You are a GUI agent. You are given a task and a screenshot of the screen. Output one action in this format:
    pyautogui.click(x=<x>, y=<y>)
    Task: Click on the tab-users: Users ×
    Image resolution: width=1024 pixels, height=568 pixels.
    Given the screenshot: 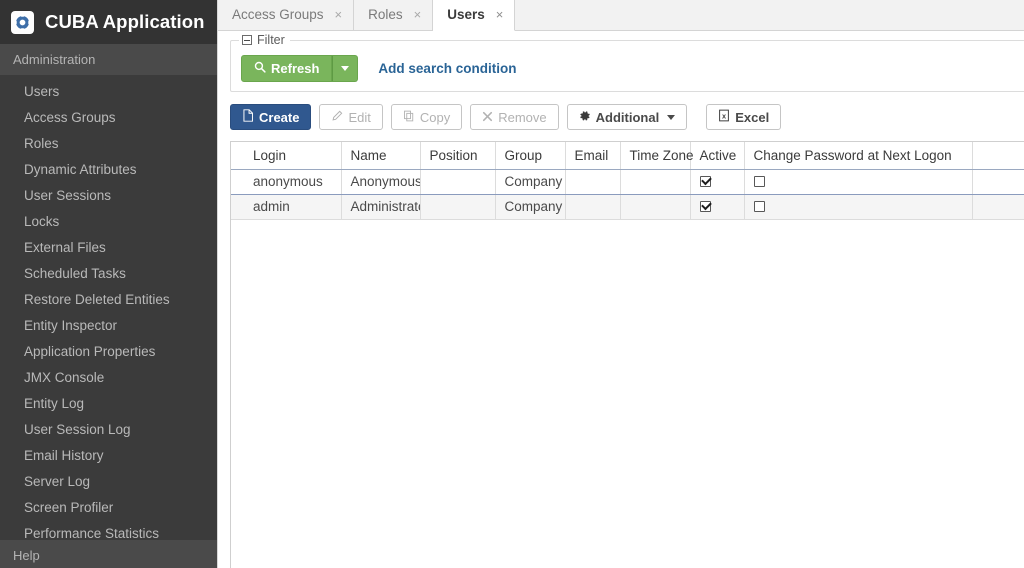 What is the action you would take?
    pyautogui.click(x=474, y=15)
    